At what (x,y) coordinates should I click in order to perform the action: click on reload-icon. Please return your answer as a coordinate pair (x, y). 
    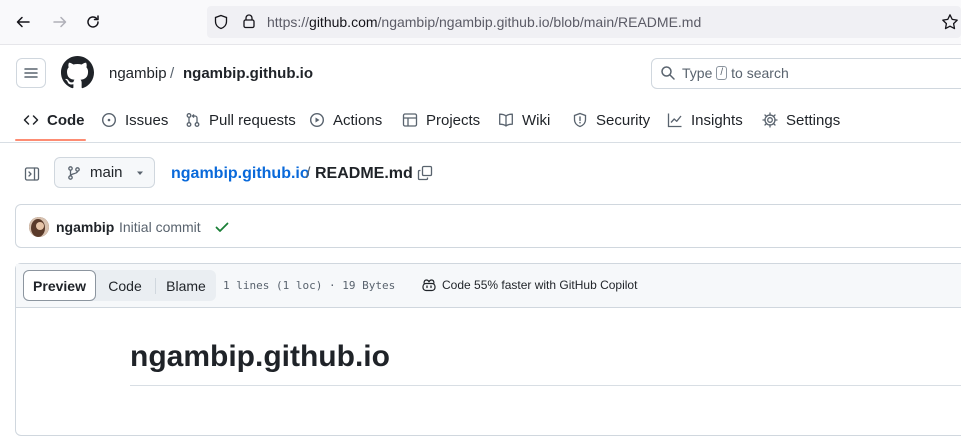
    Looking at the image, I should click on (93, 21).